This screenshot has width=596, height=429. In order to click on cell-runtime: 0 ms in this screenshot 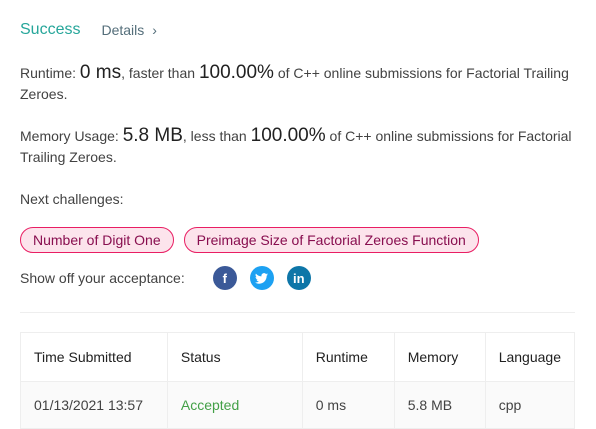, I will do `click(348, 405)`.